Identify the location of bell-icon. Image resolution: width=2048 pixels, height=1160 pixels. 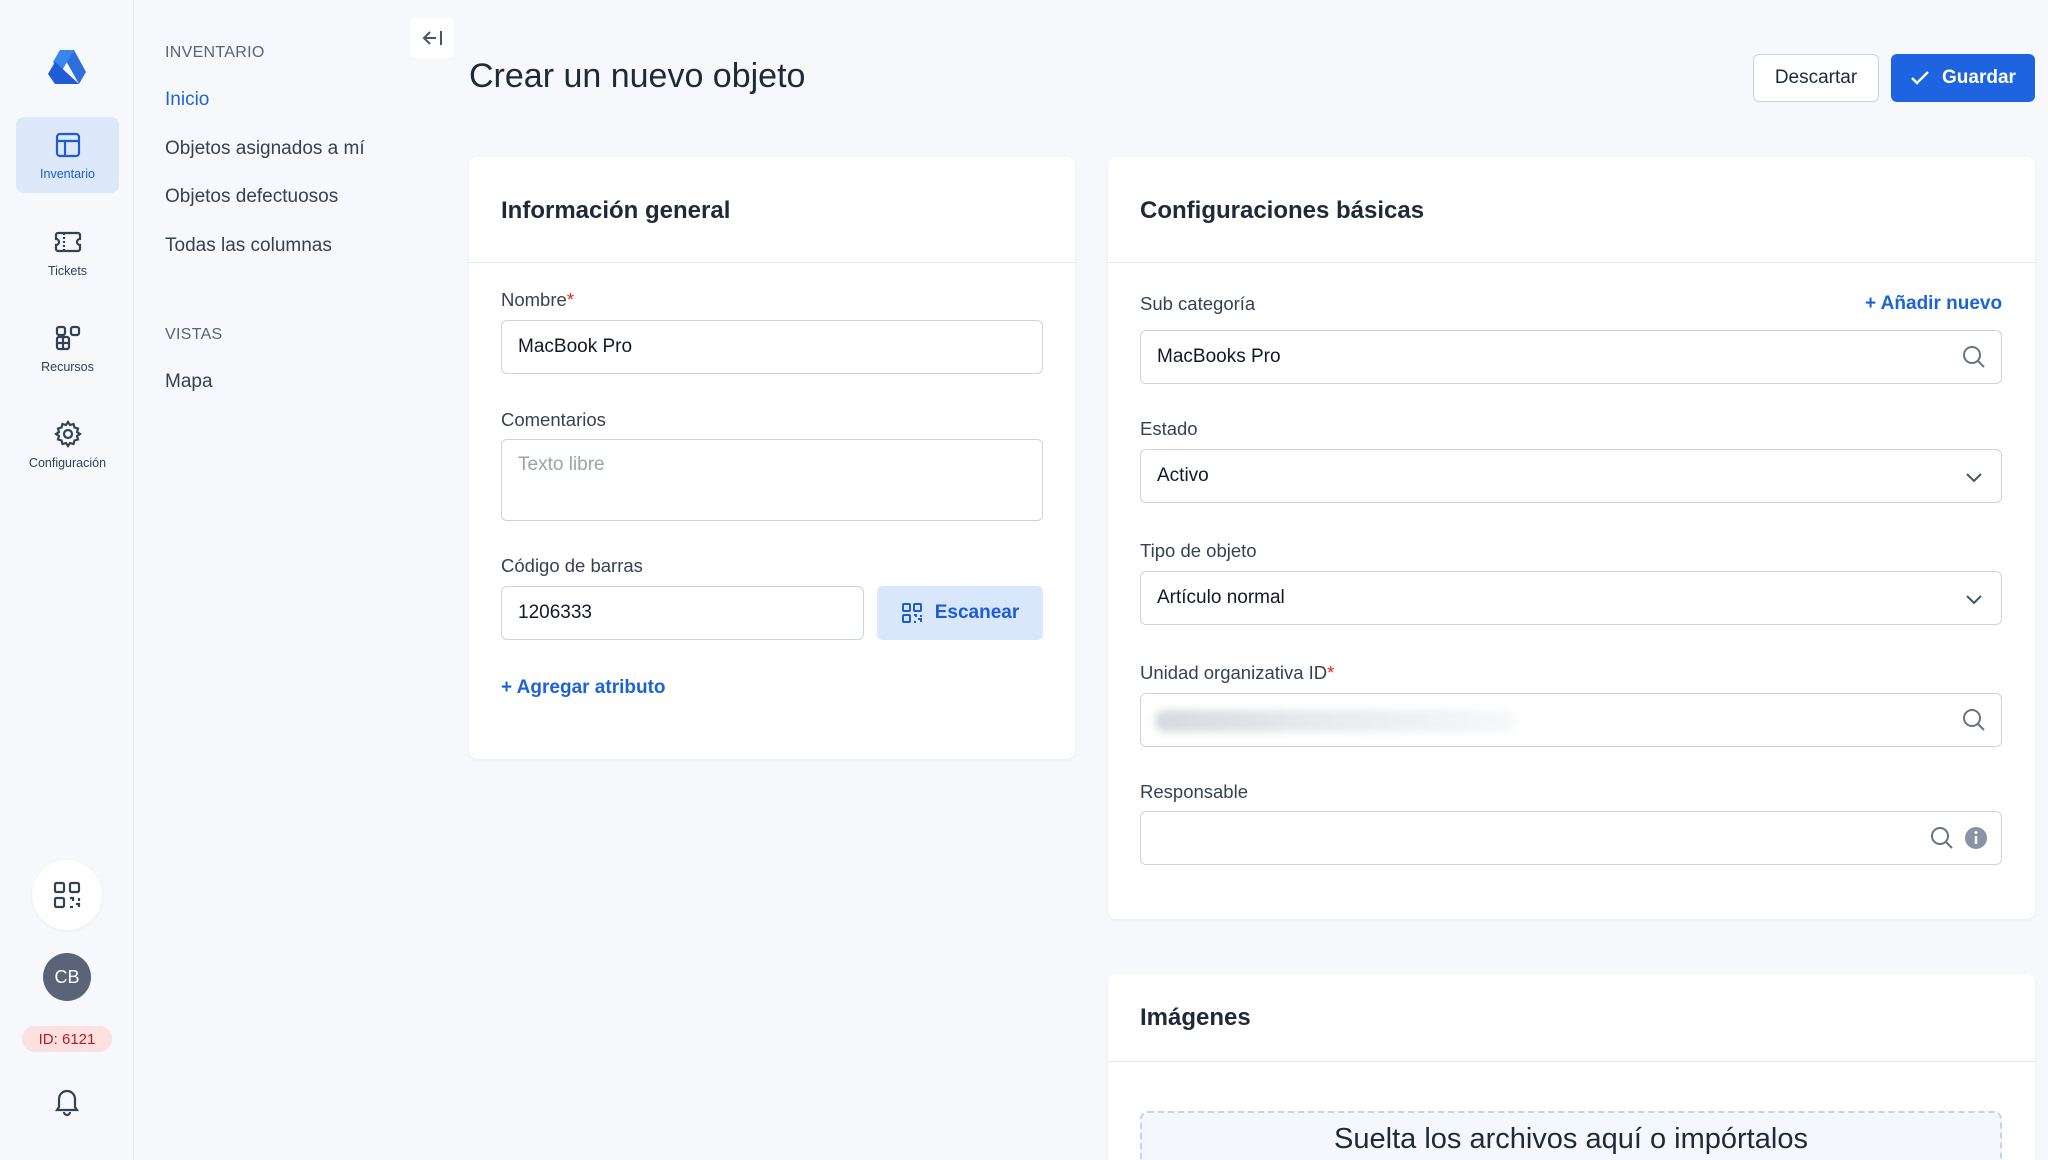
(67, 1101).